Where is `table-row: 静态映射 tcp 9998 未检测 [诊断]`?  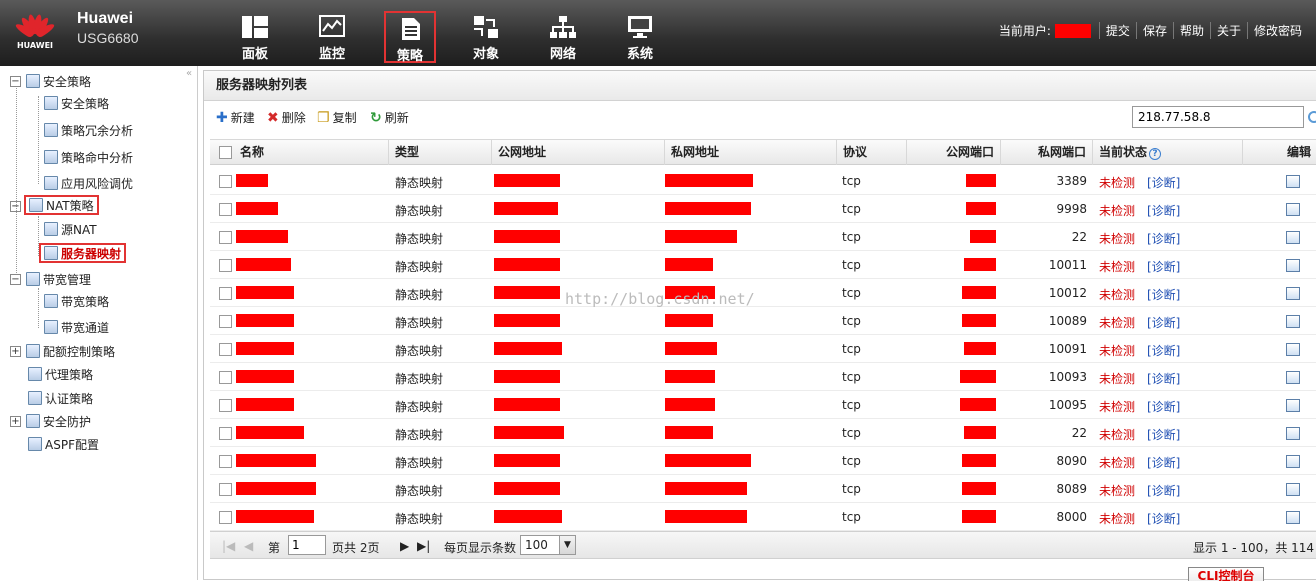 table-row: 静态映射 tcp 9998 未检测 [诊断] is located at coordinates (763, 209).